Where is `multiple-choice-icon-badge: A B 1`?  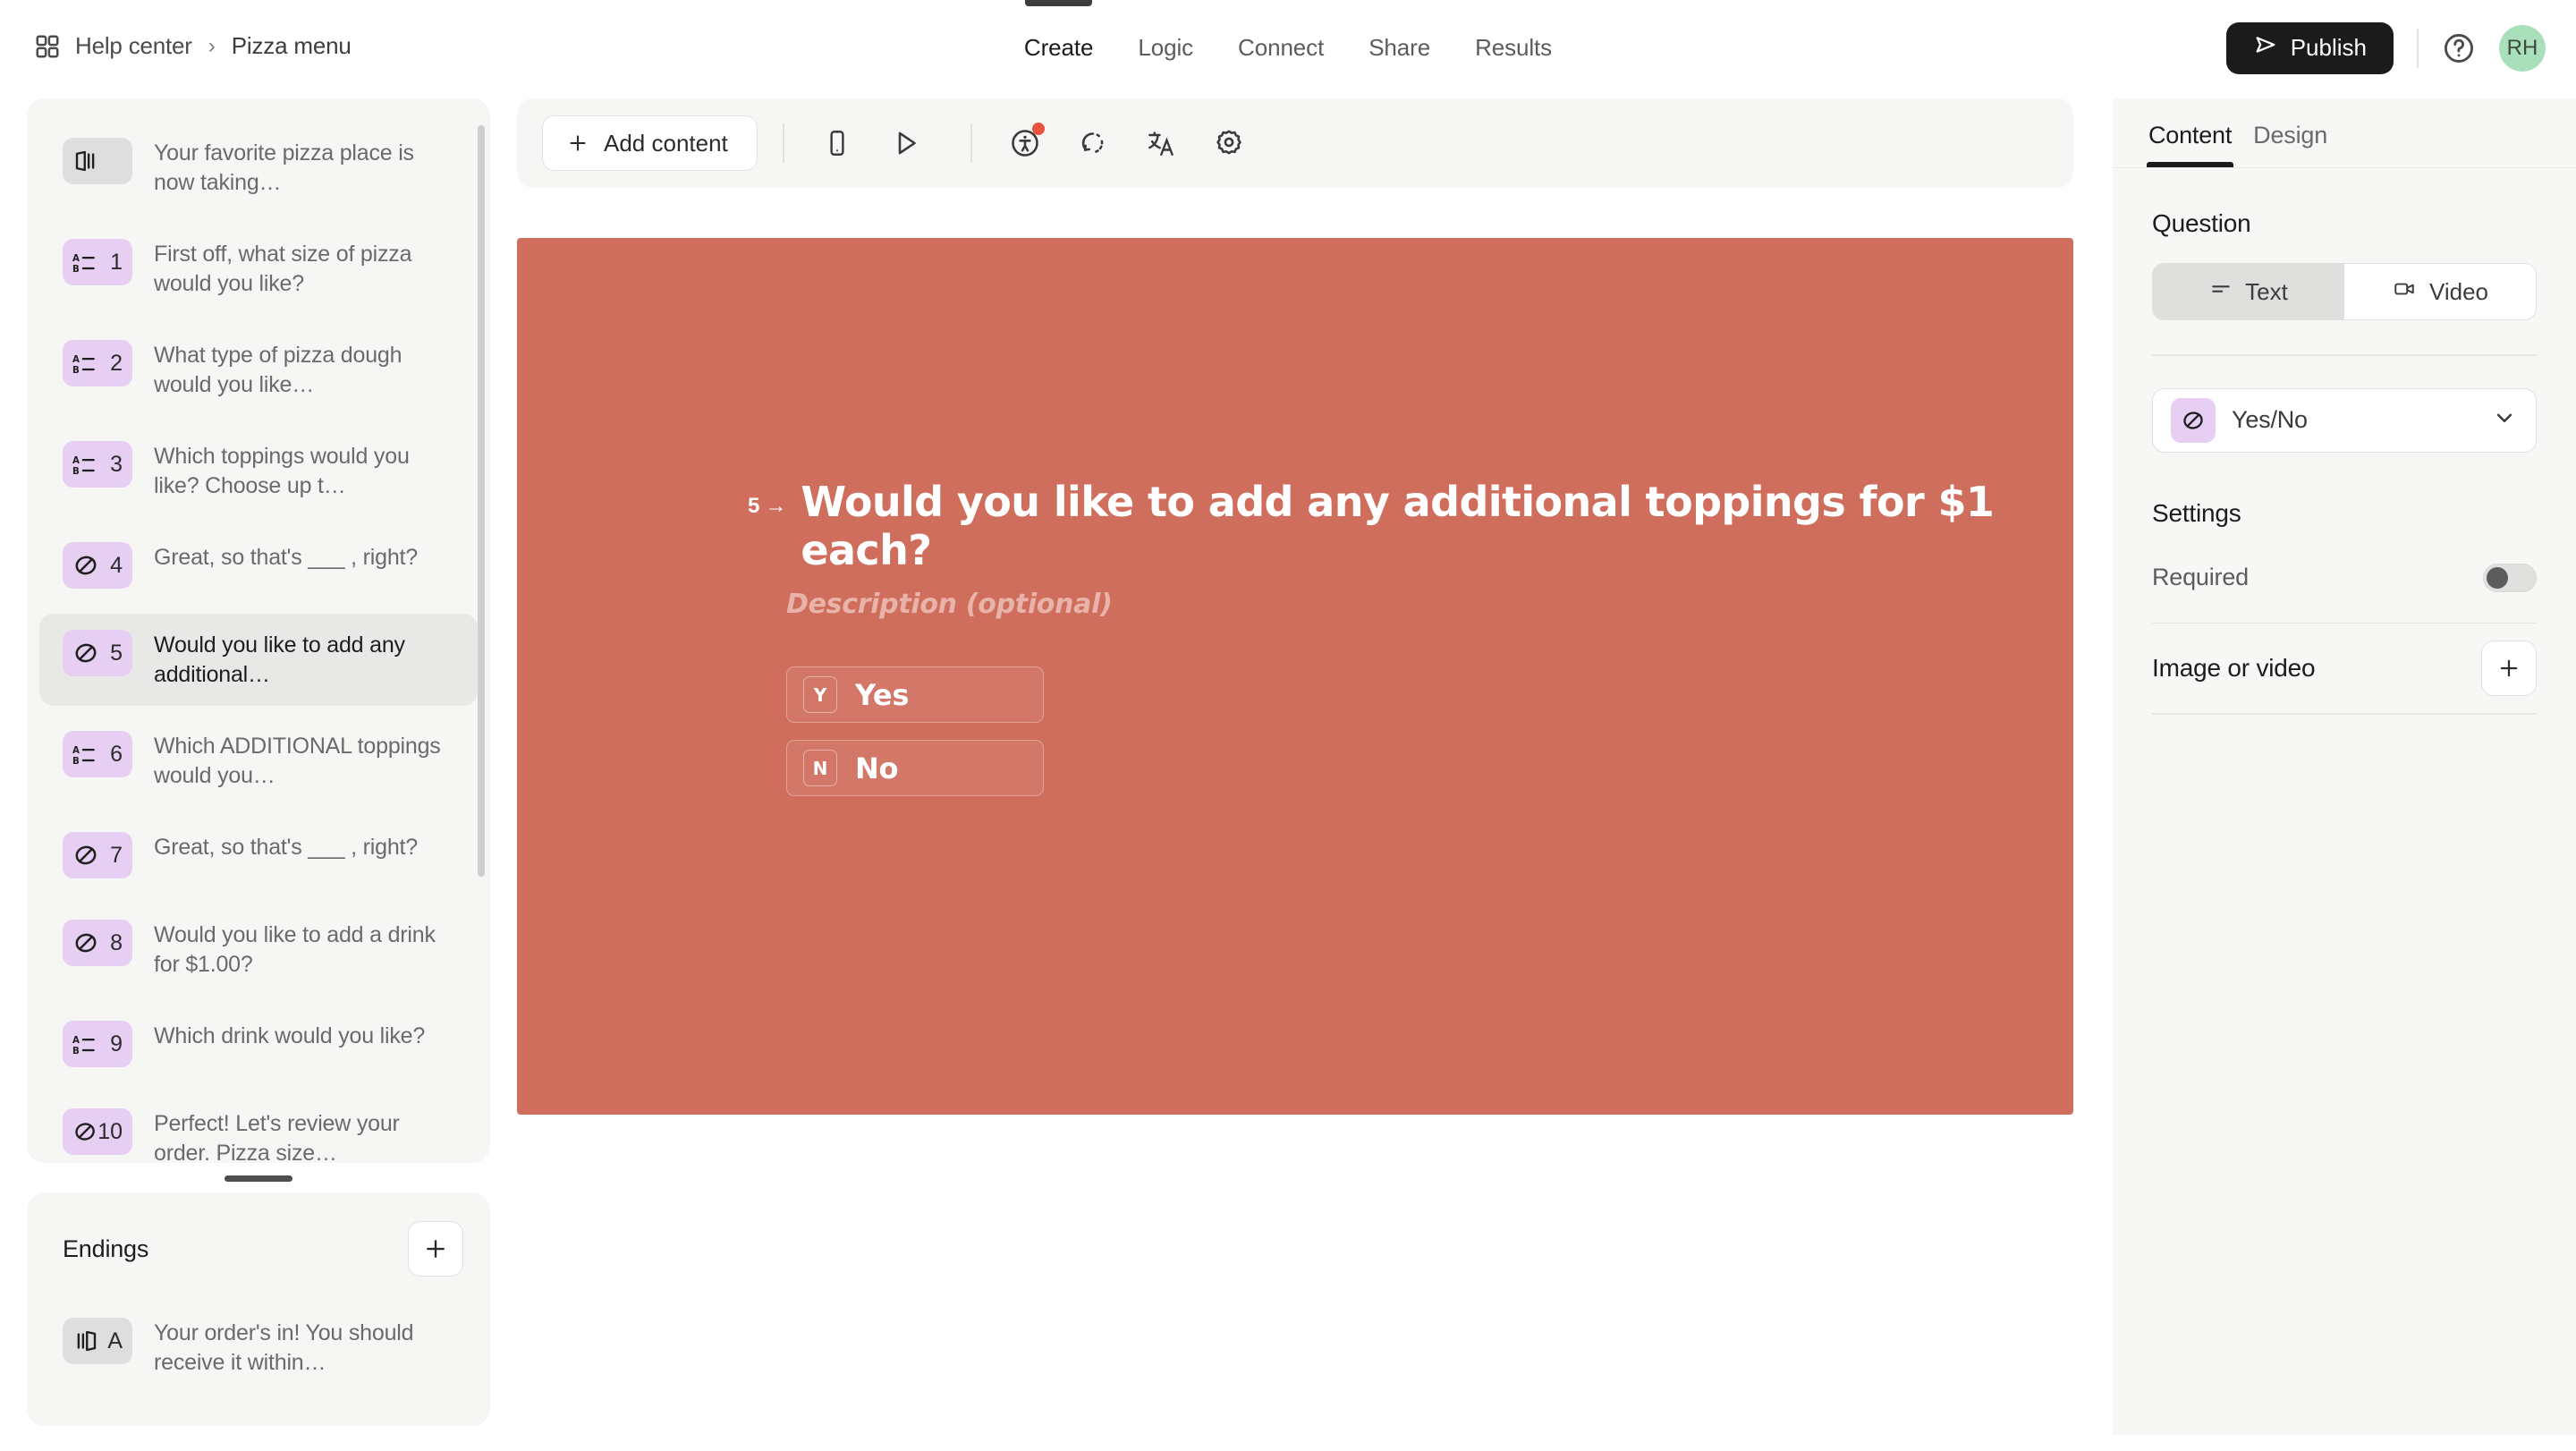
multiple-choice-icon-badge: A B 1 is located at coordinates (97, 262).